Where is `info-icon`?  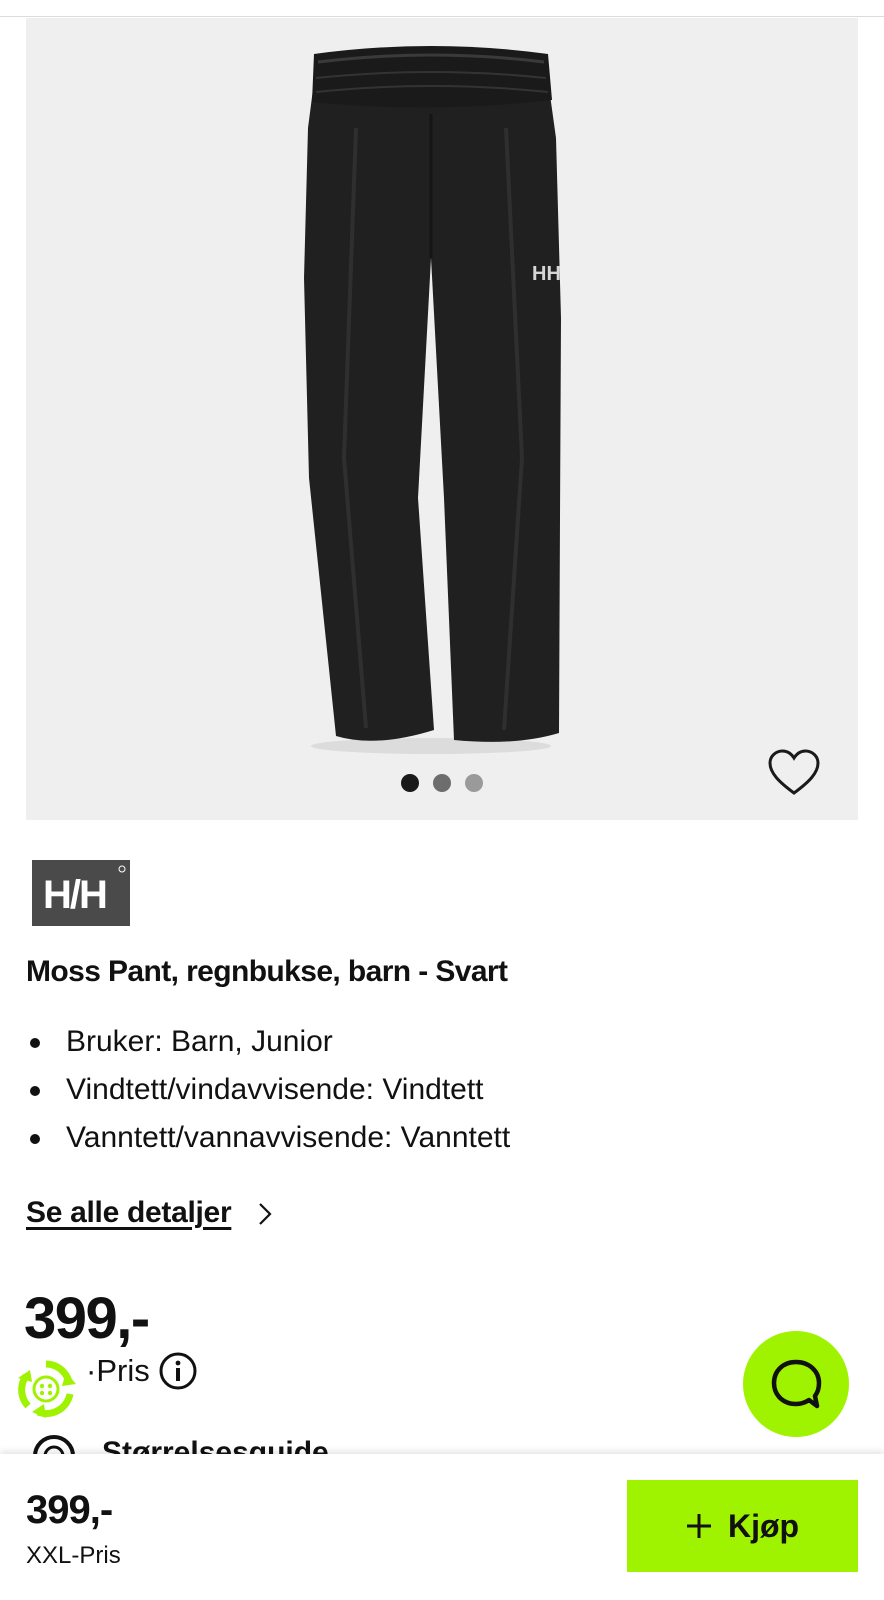
info-icon is located at coordinates (178, 1371).